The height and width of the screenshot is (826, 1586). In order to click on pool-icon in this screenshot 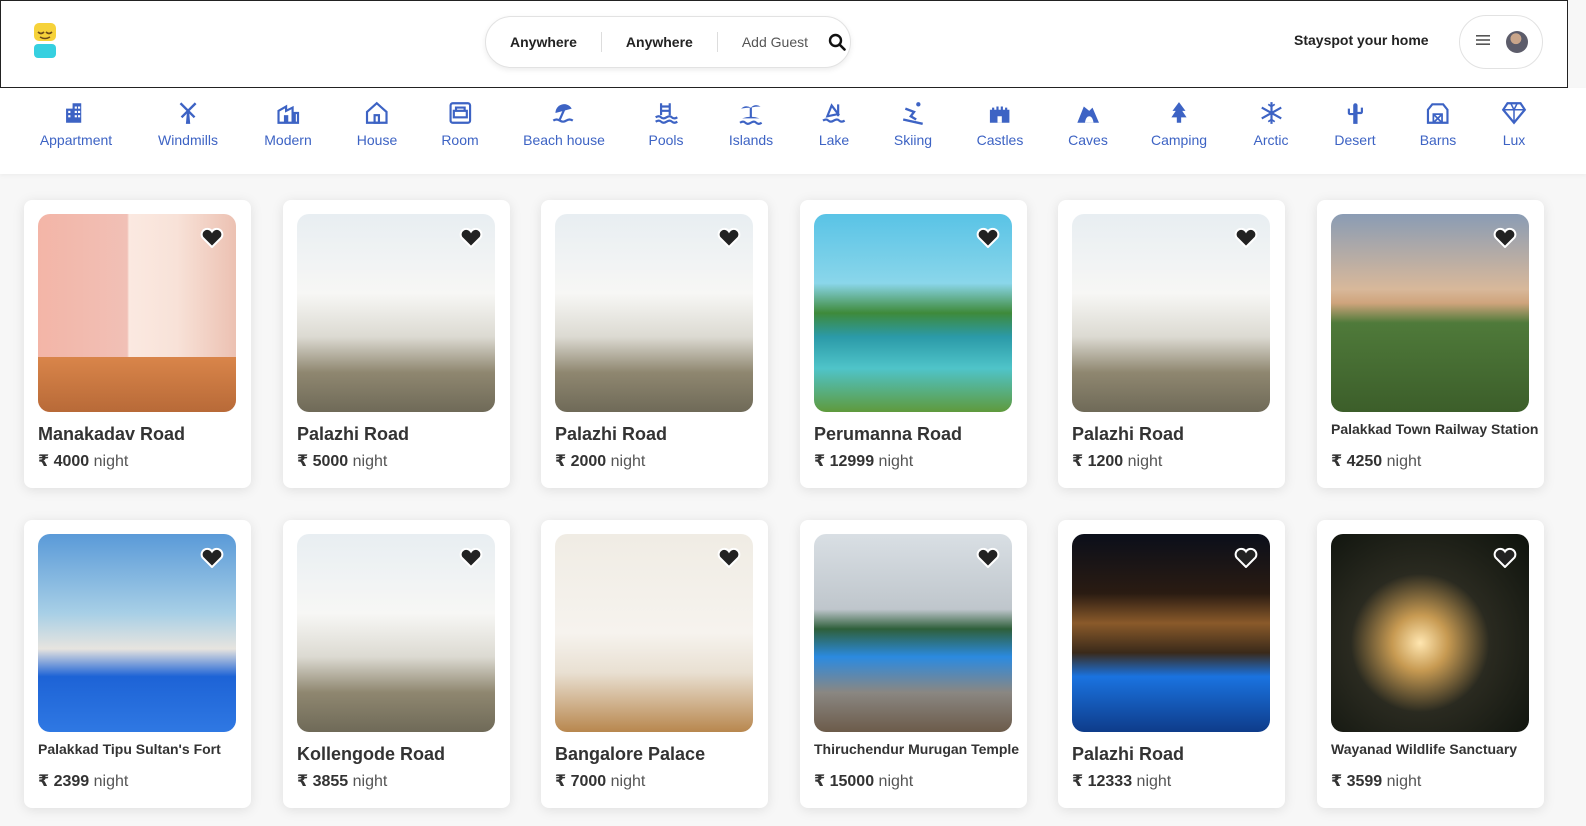, I will do `click(666, 113)`.